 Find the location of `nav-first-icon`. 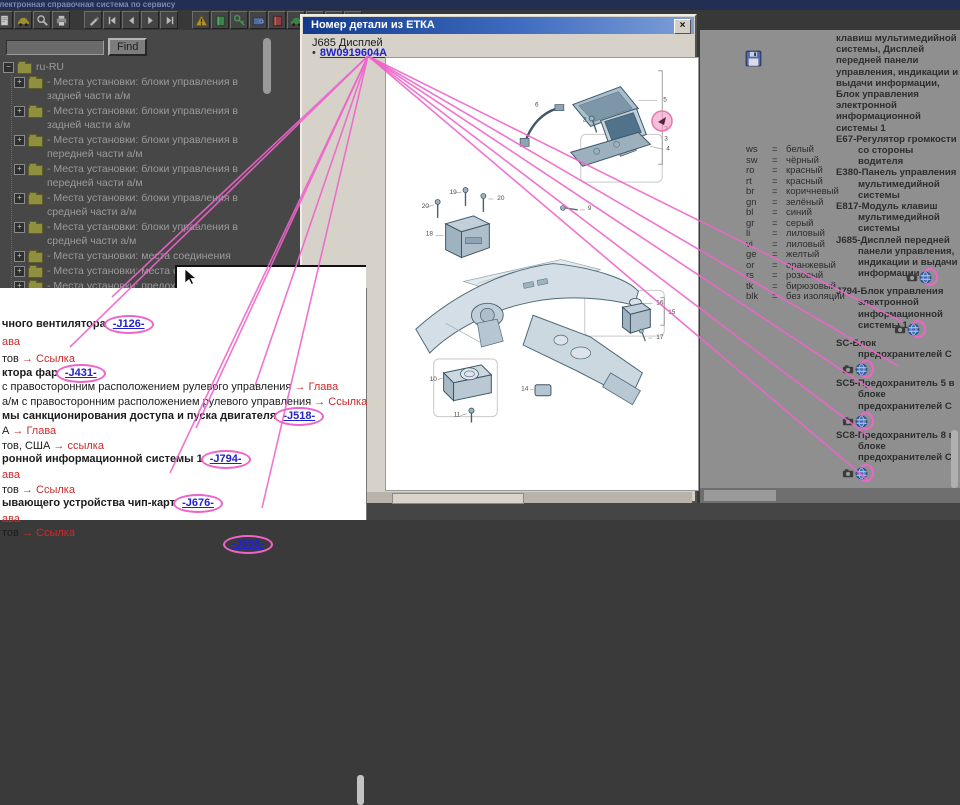

nav-first-icon is located at coordinates (112, 20).